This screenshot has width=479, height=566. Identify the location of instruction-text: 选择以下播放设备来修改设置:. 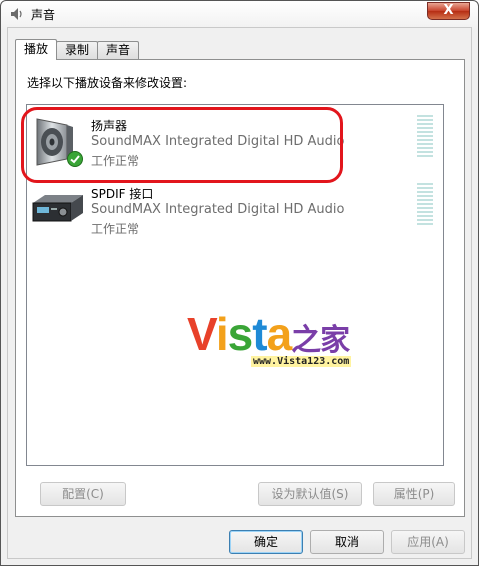
(107, 83).